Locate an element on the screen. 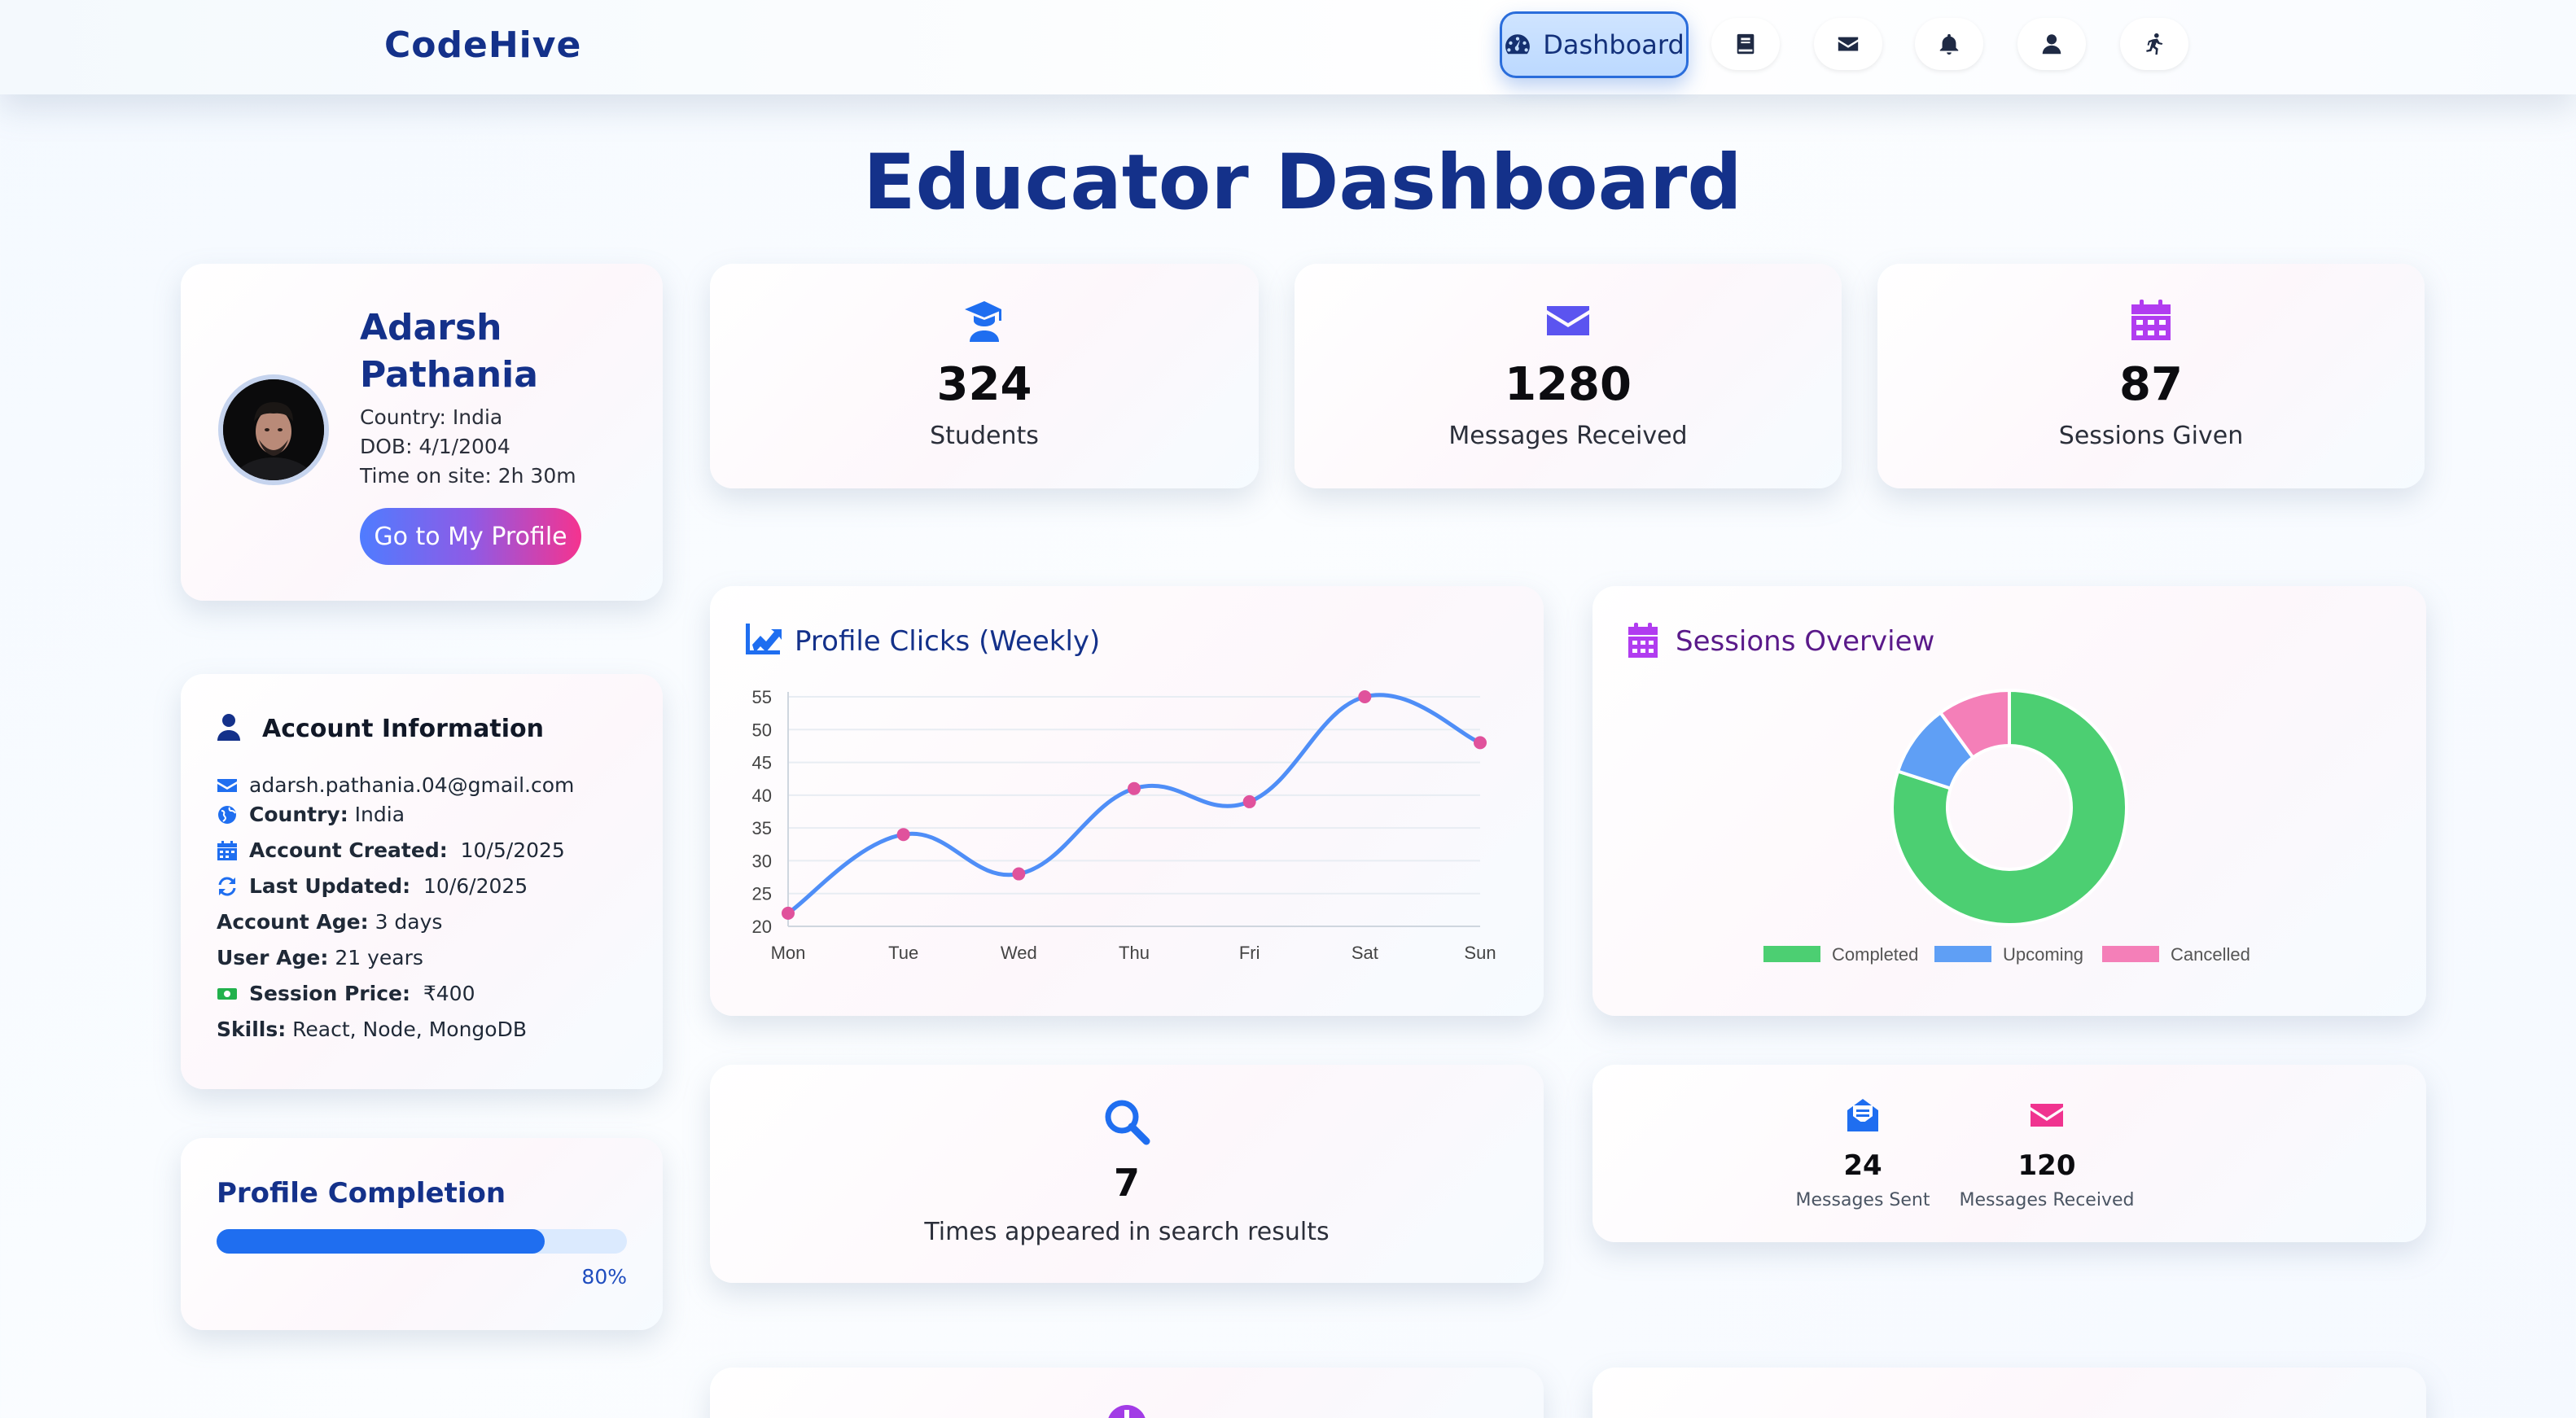 The height and width of the screenshot is (1418, 2576). legend-label: Cancelled is located at coordinates (2210, 954).